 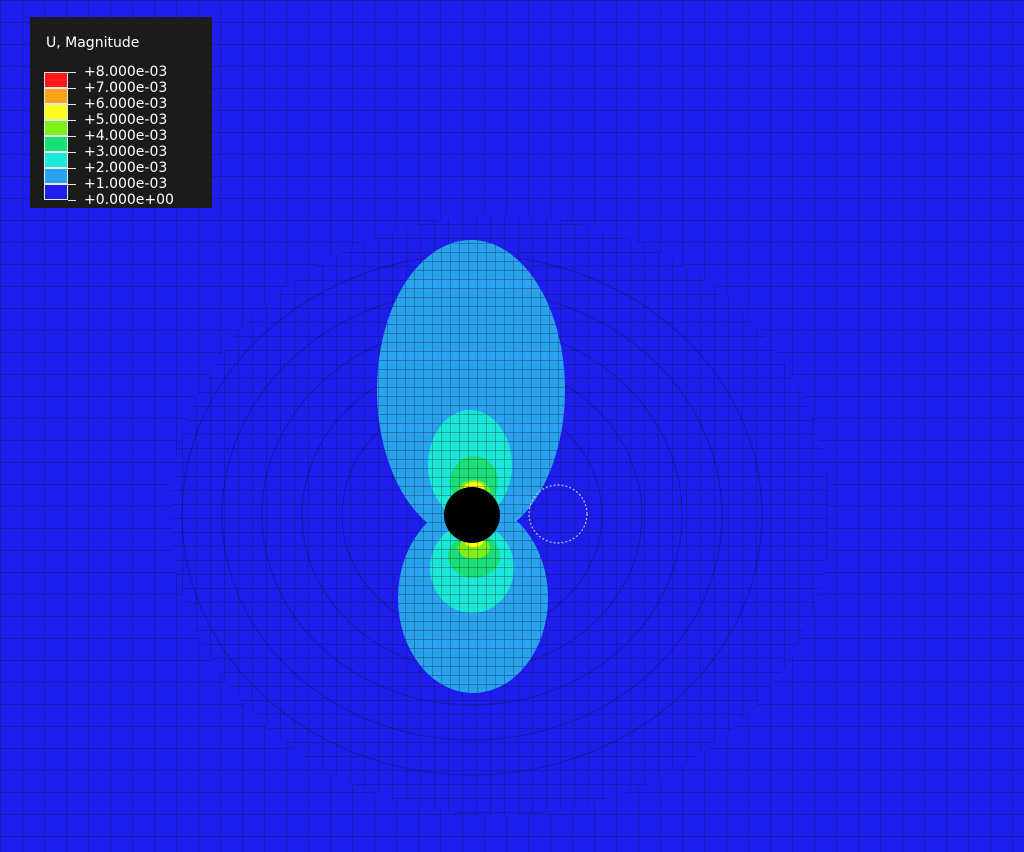 I want to click on legend-level-label: +0.000e+00, so click(x=129, y=200).